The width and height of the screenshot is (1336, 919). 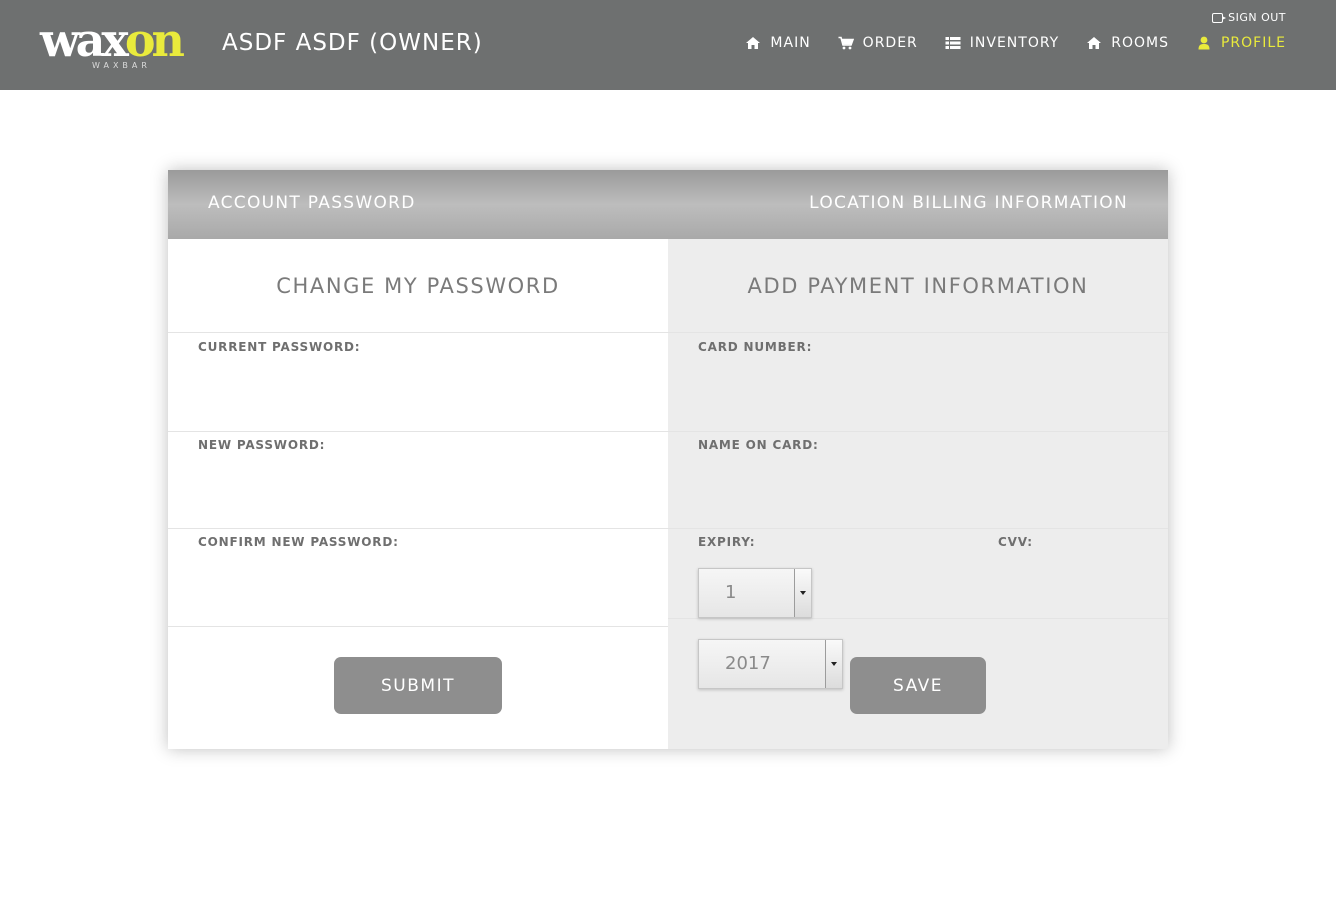 I want to click on name-on-card-label: NAME ON CARD:, so click(x=758, y=445).